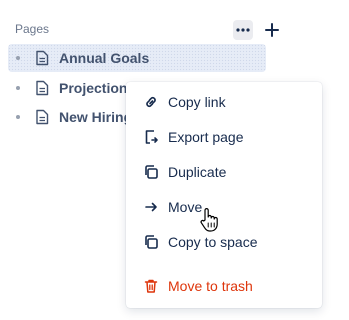 This screenshot has height=320, width=349. I want to click on section-title: Pages, so click(32, 29).